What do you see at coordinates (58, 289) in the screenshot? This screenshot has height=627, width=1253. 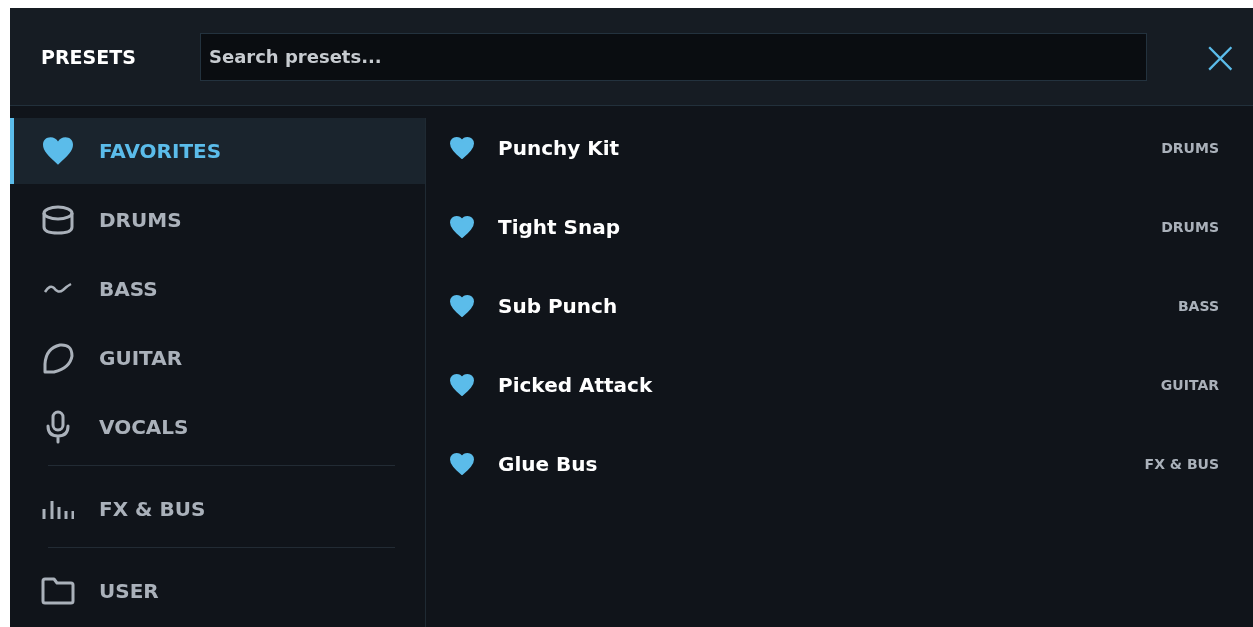 I see `wave-icon` at bounding box center [58, 289].